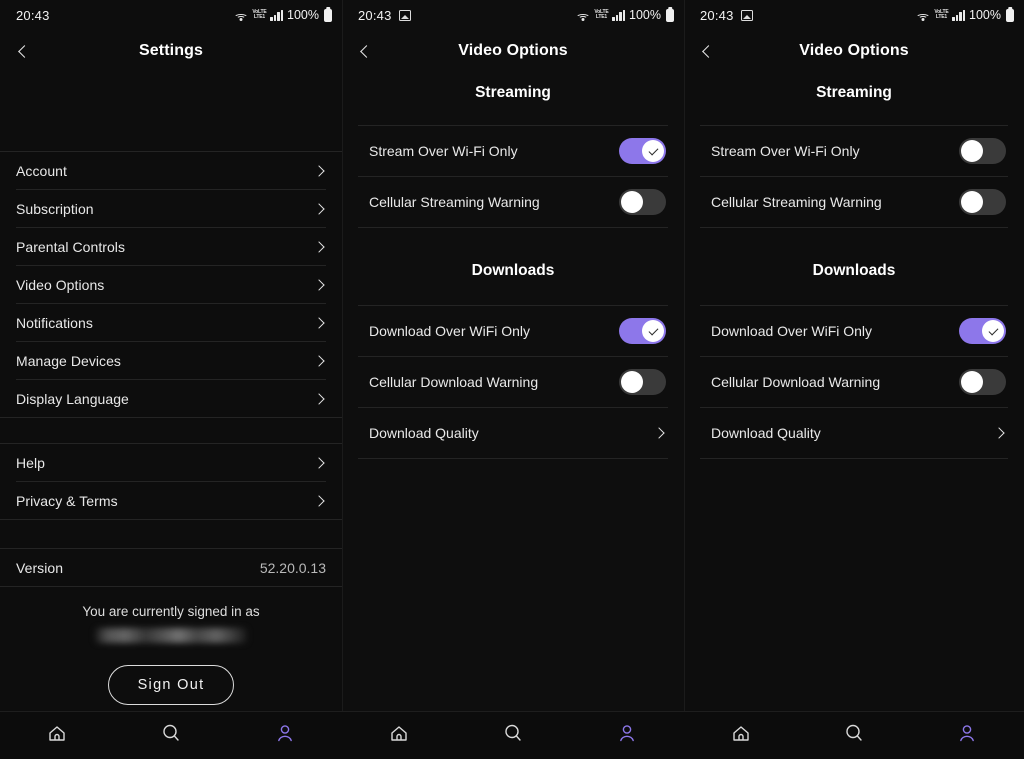  I want to click on sidebar-item-manage-devices: Manage Devices, so click(171, 360).